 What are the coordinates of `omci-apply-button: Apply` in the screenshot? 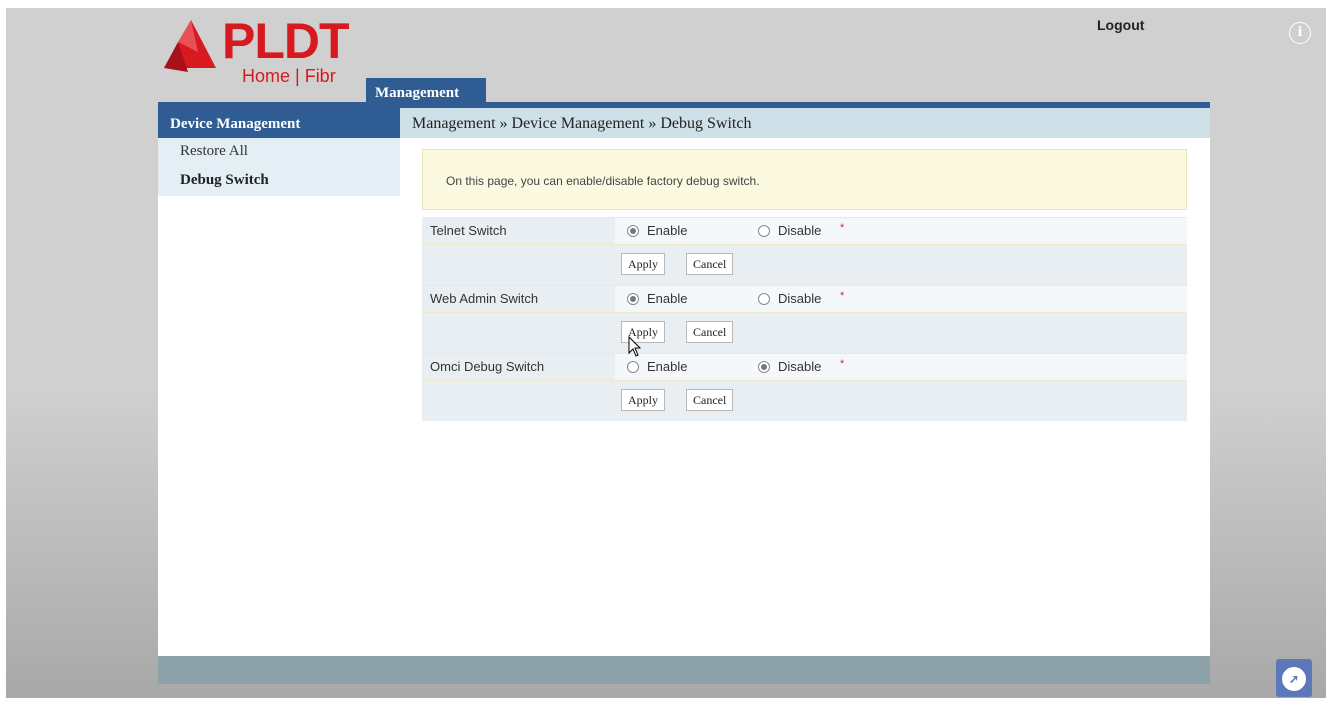 It's located at (643, 400).